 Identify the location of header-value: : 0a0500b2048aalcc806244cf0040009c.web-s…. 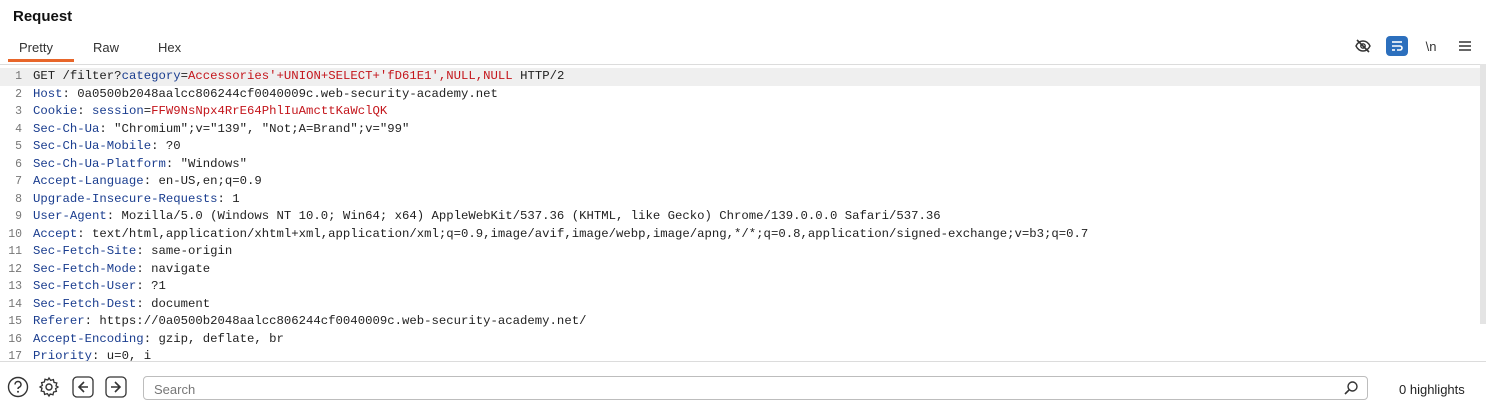
(280, 93).